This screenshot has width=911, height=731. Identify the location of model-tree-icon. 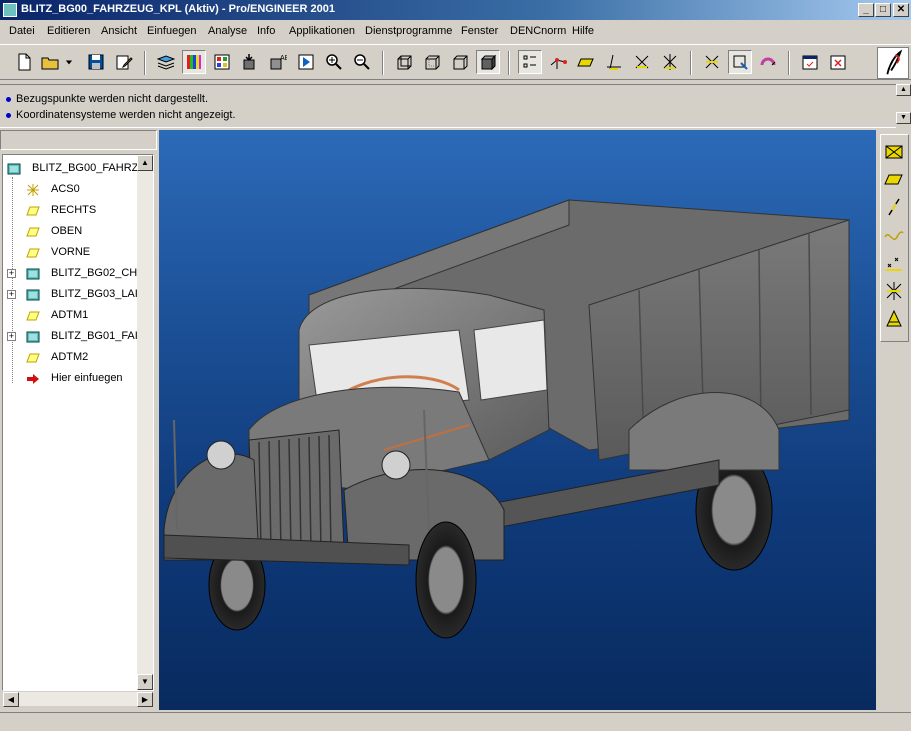
(670, 62).